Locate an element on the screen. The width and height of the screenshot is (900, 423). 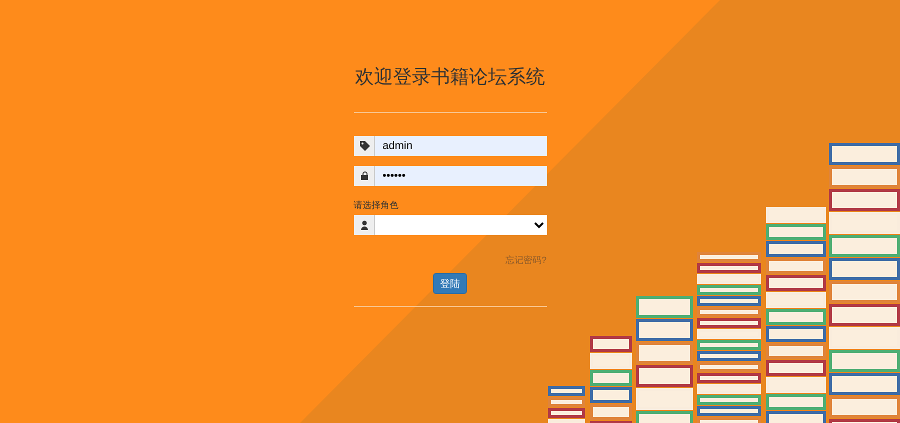
user-icon is located at coordinates (364, 225).